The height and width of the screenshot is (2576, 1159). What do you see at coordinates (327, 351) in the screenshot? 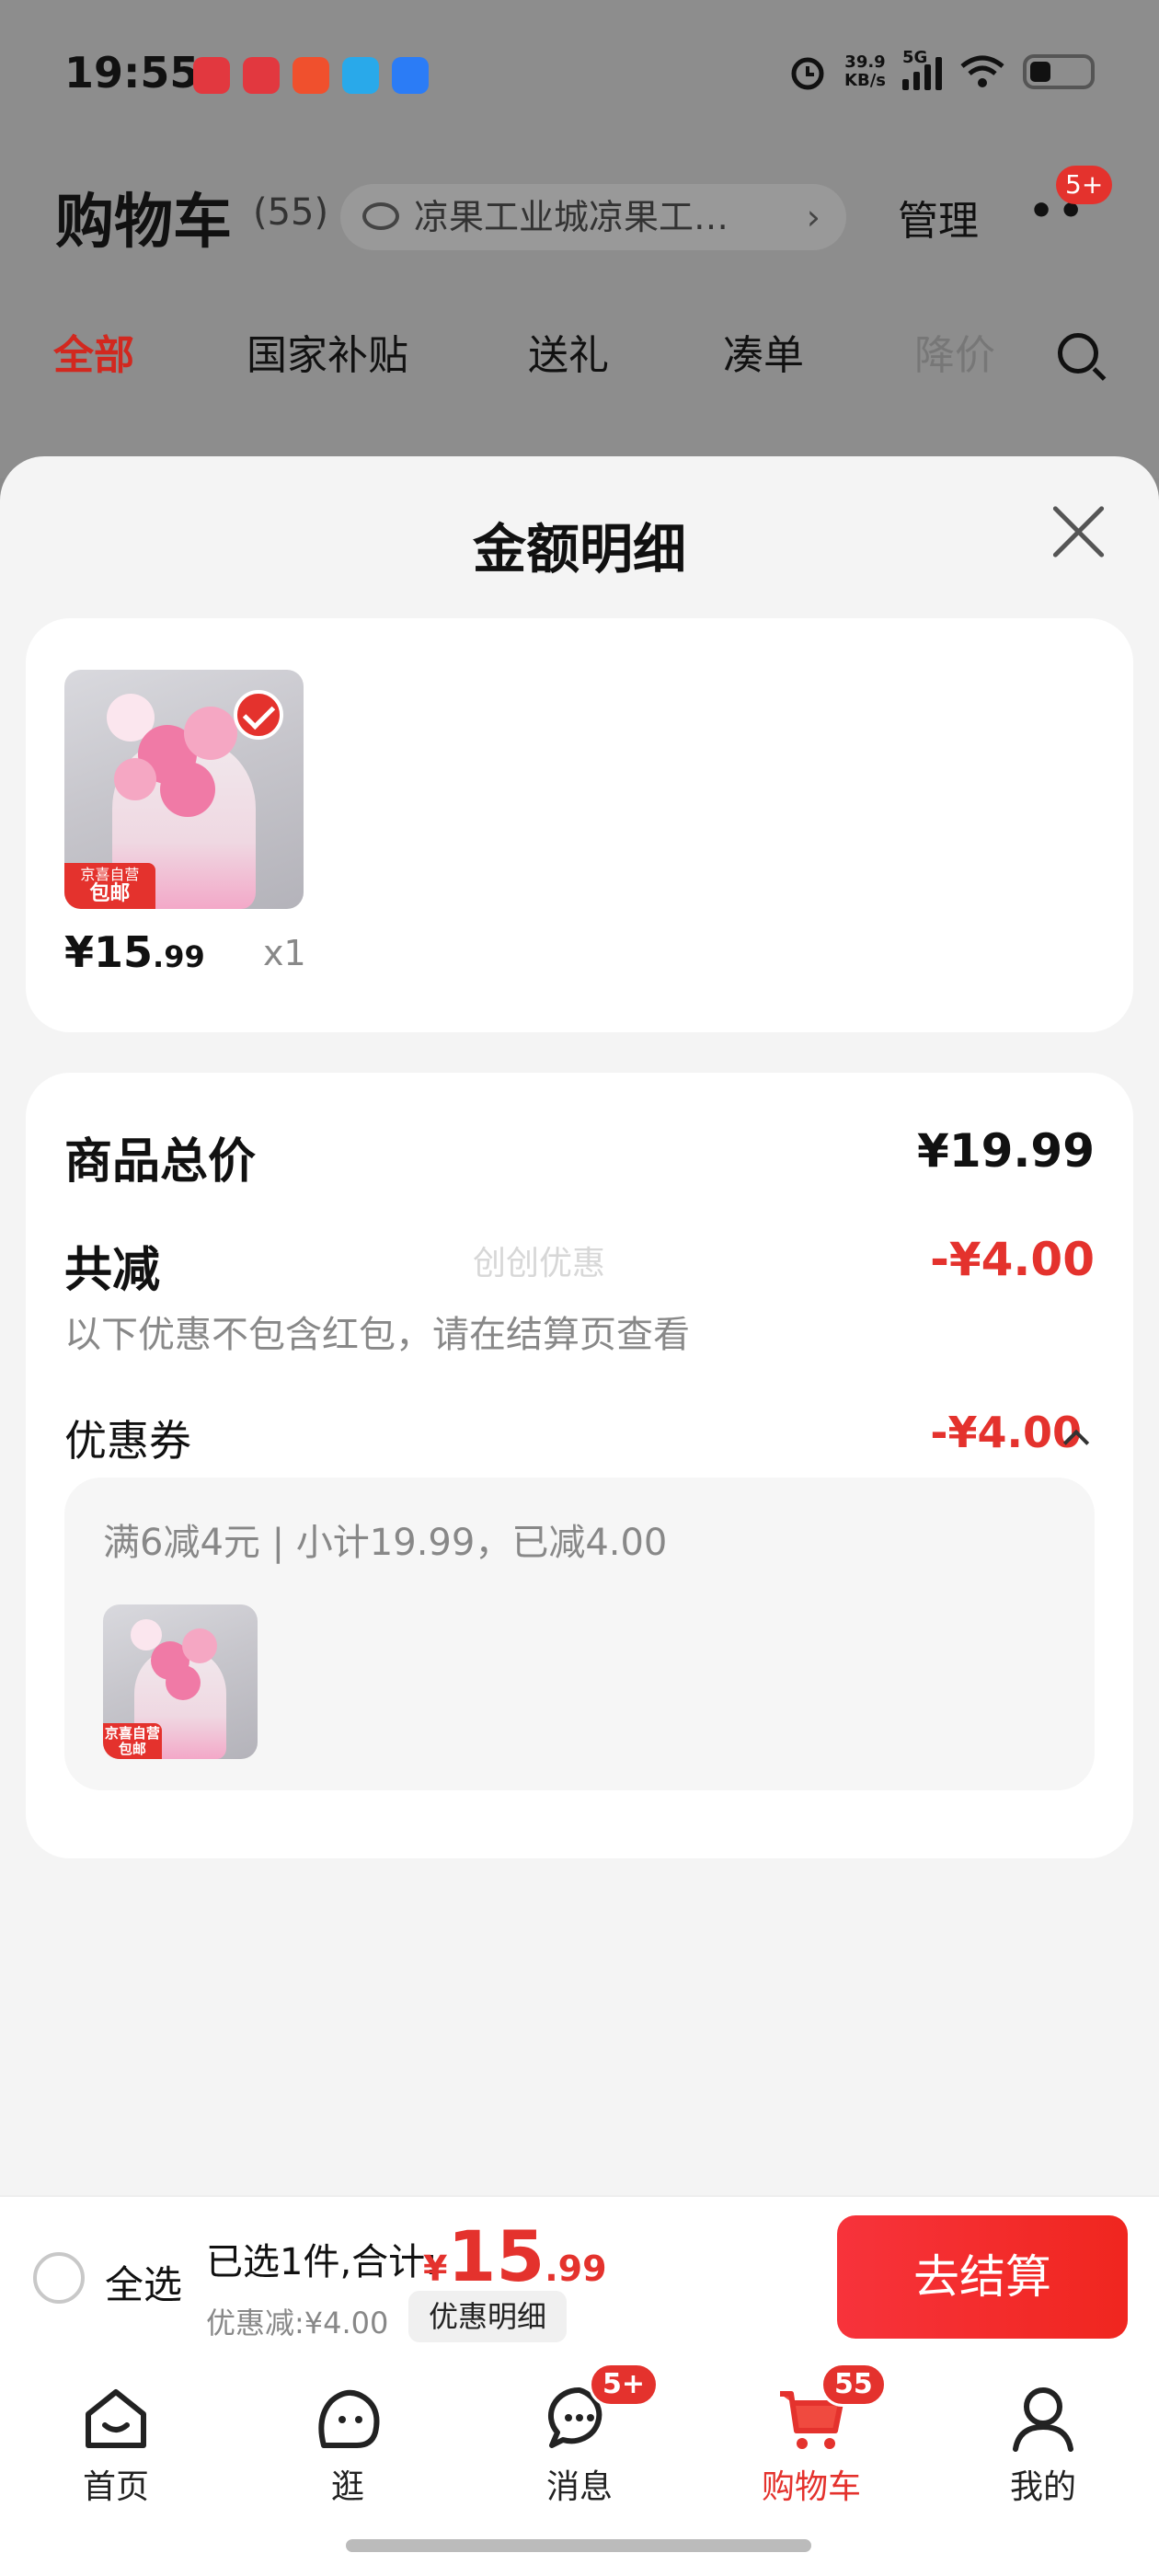
I see `tab-national-subsidy: 国家补贴` at bounding box center [327, 351].